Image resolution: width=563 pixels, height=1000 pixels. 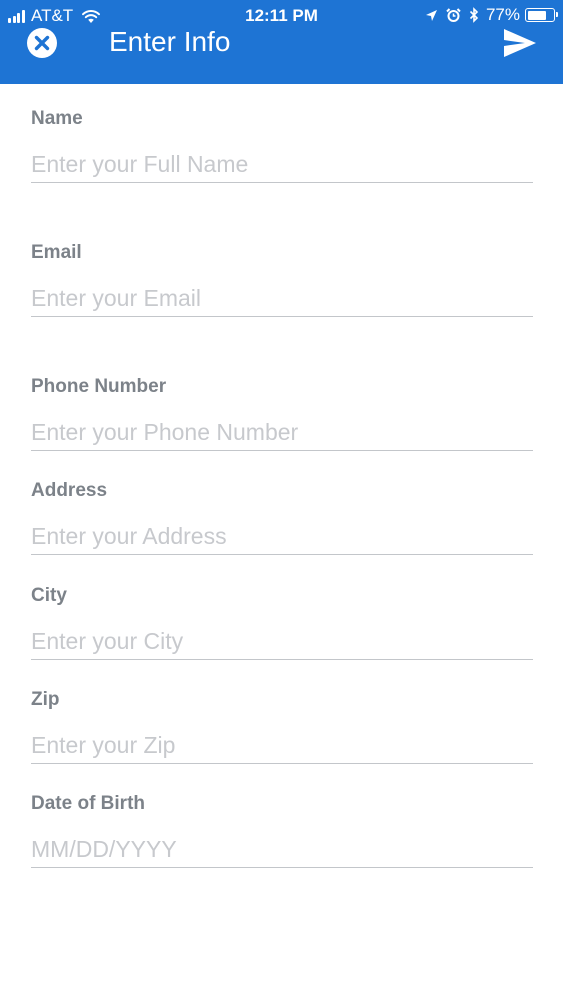 I want to click on name-input, so click(x=282, y=164).